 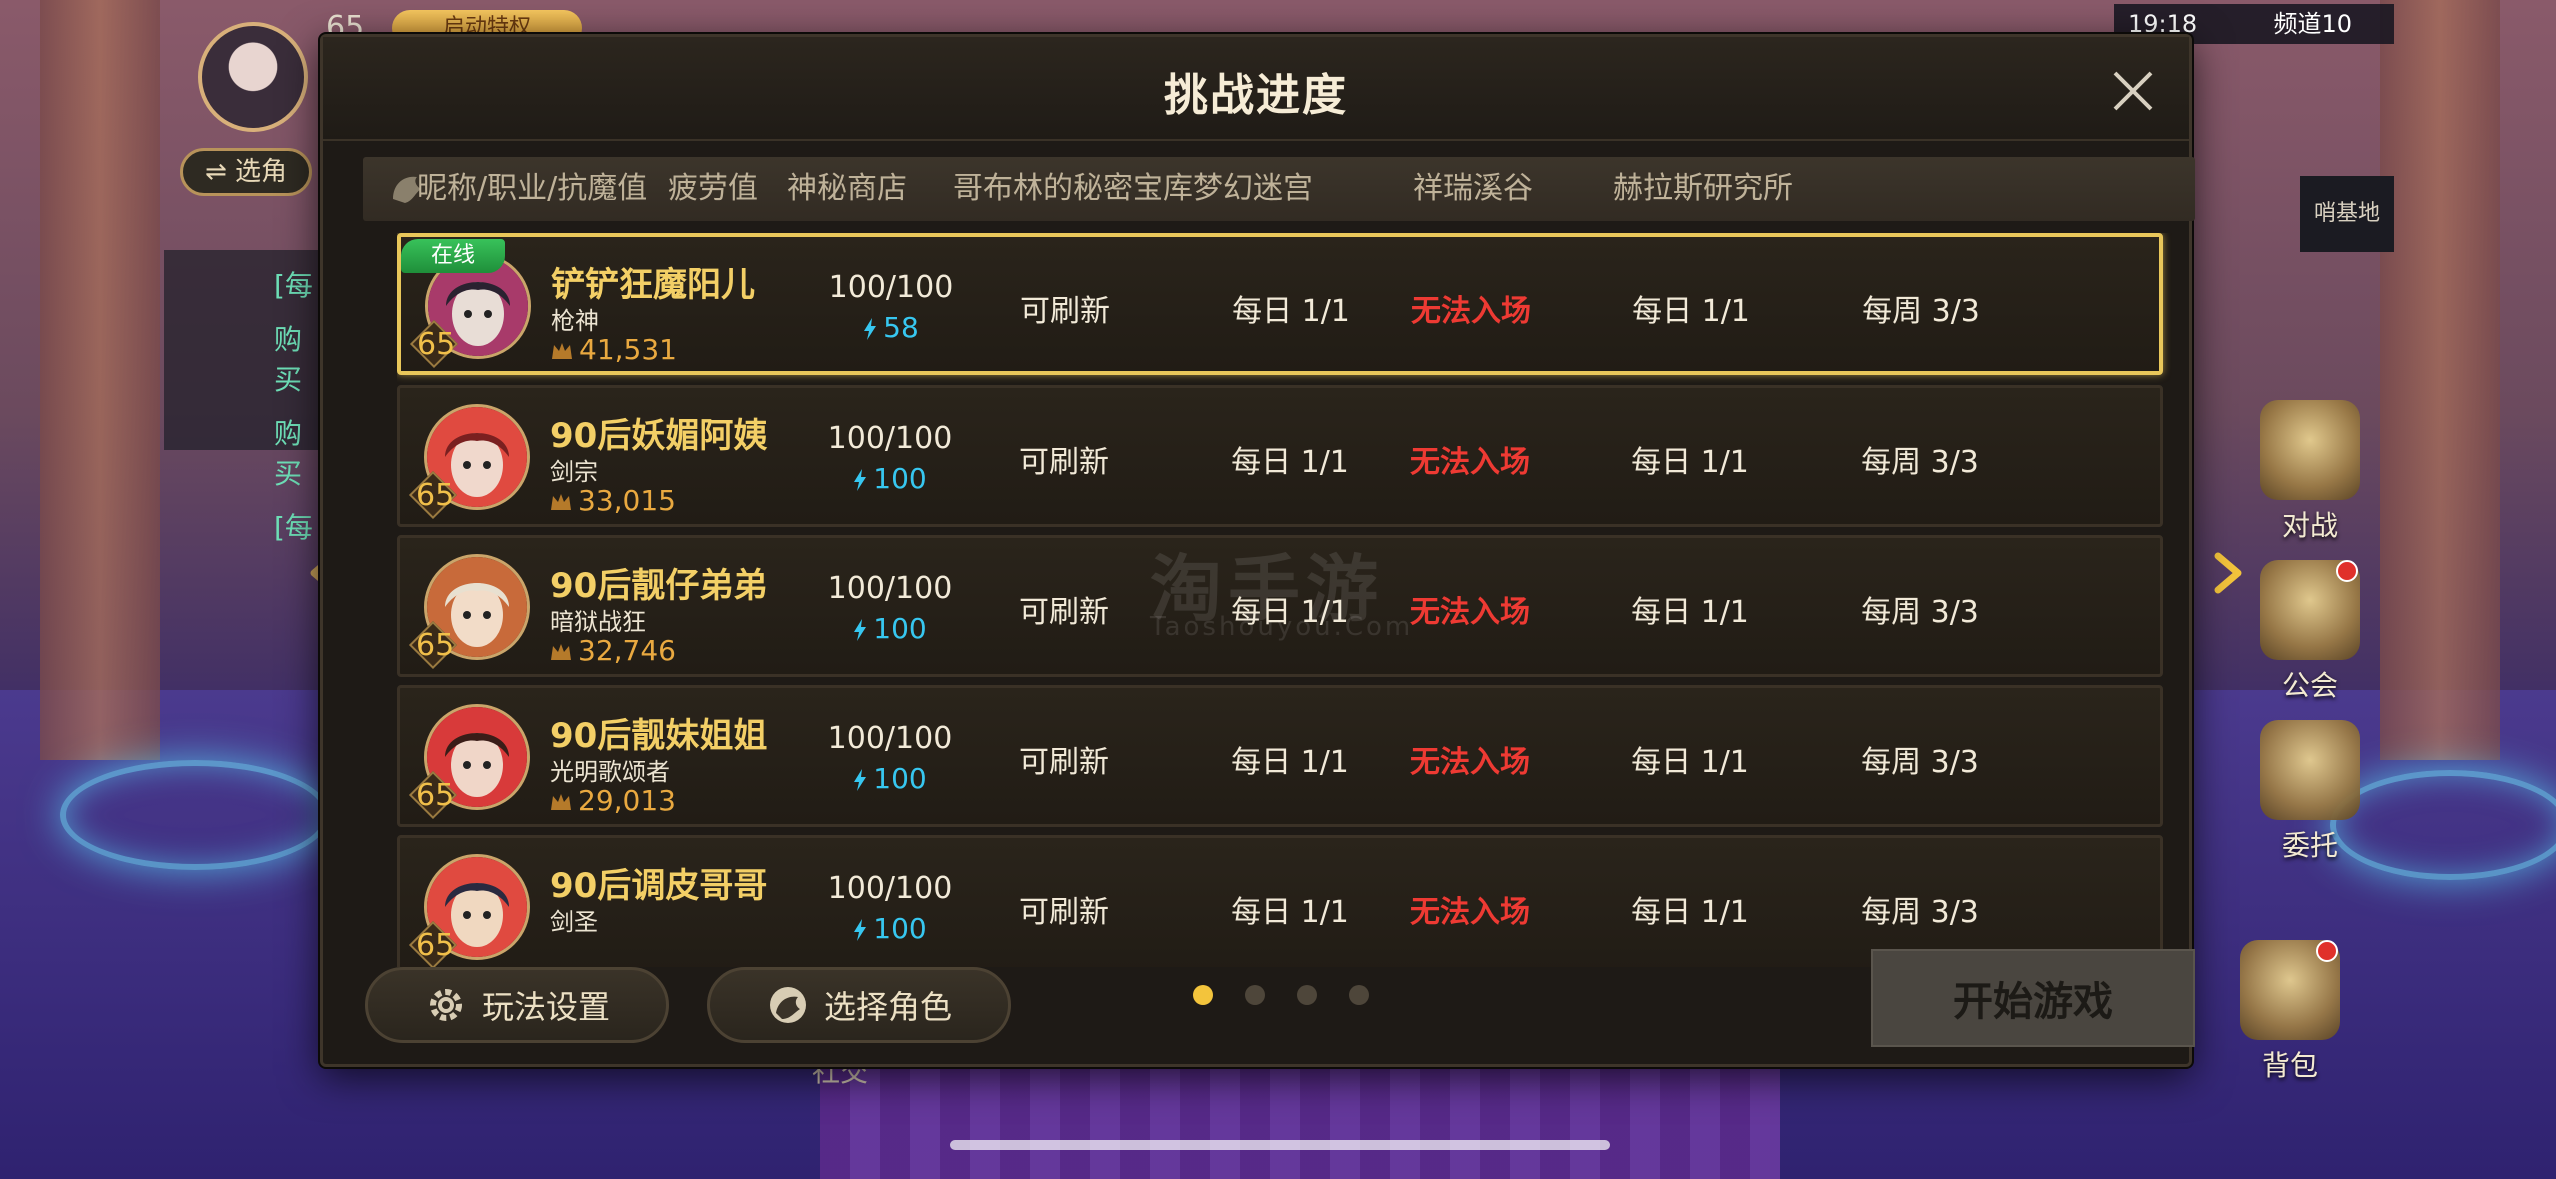 What do you see at coordinates (1473, 188) in the screenshot?
I see `column-header: 祥瑞溪谷` at bounding box center [1473, 188].